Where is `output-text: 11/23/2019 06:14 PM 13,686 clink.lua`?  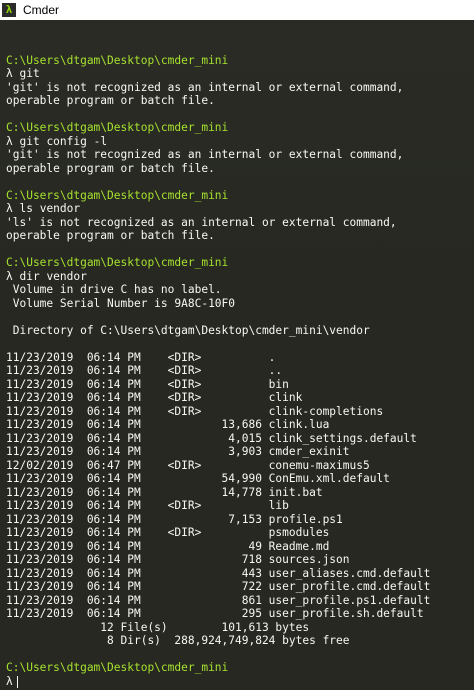
output-text: 11/23/2019 06:14 PM 13,686 clink.lua is located at coordinates (168, 424).